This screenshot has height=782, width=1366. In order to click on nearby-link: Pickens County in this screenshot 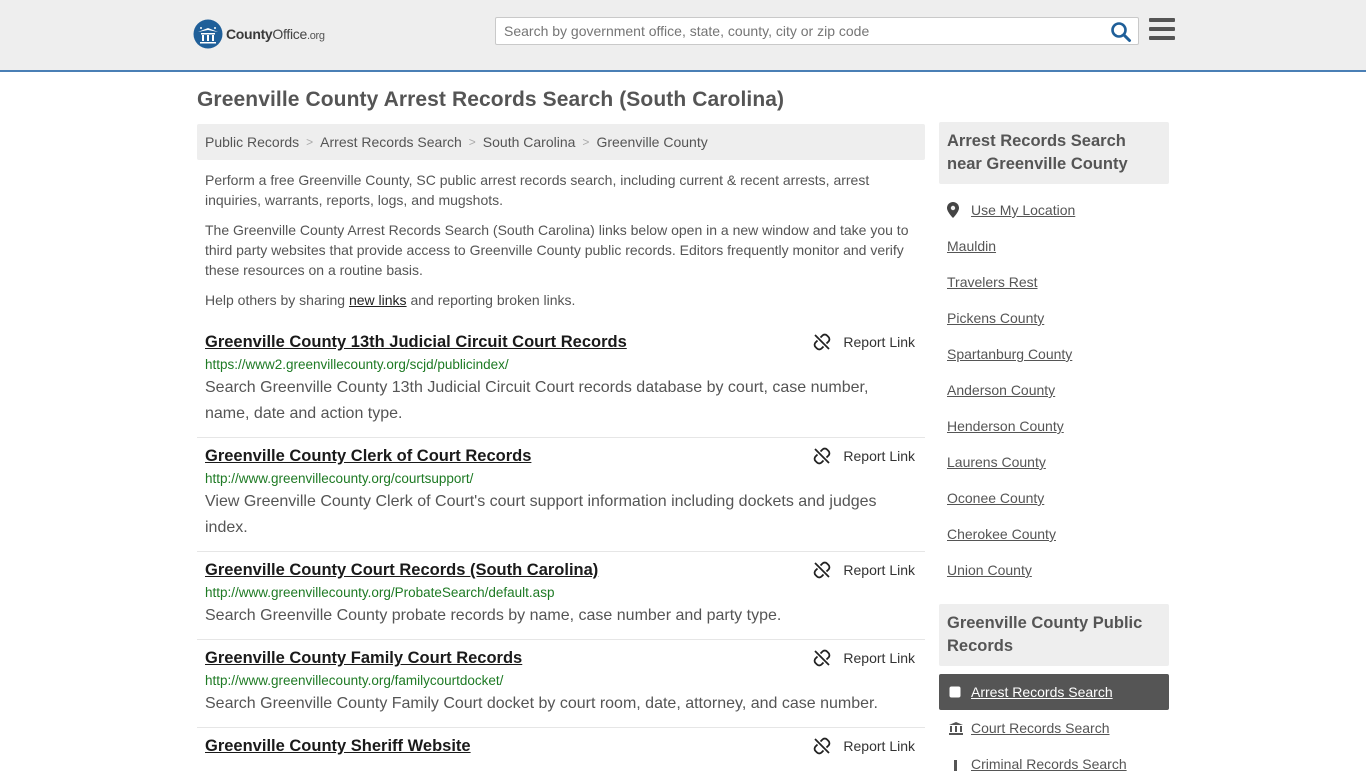, I will do `click(995, 318)`.